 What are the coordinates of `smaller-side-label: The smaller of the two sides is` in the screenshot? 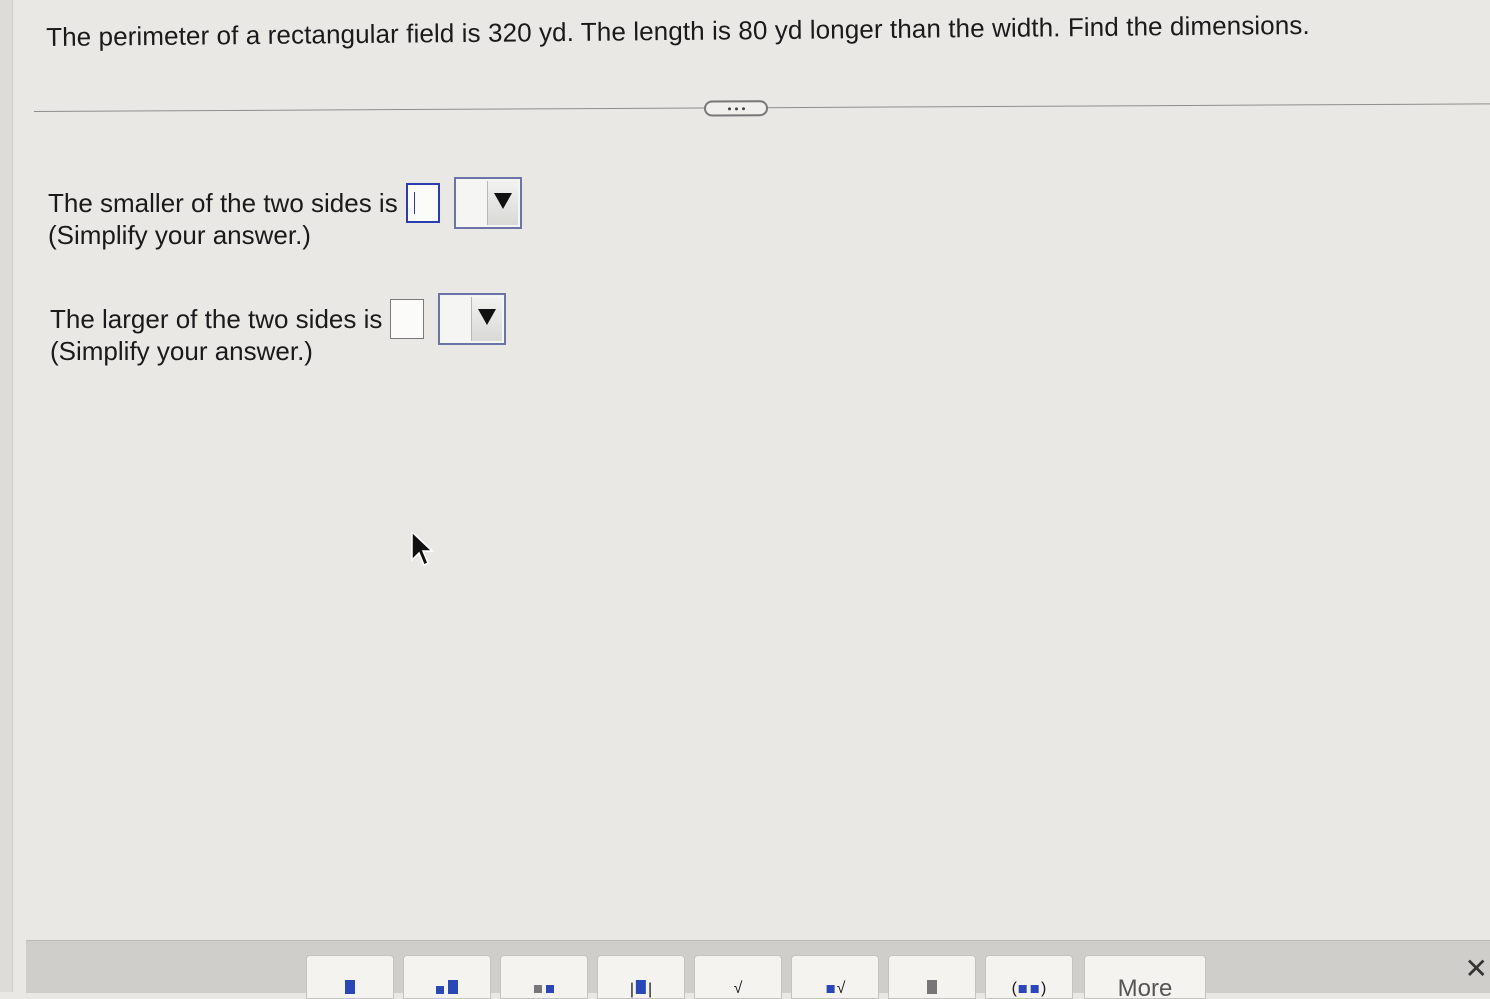 It's located at (223, 202).